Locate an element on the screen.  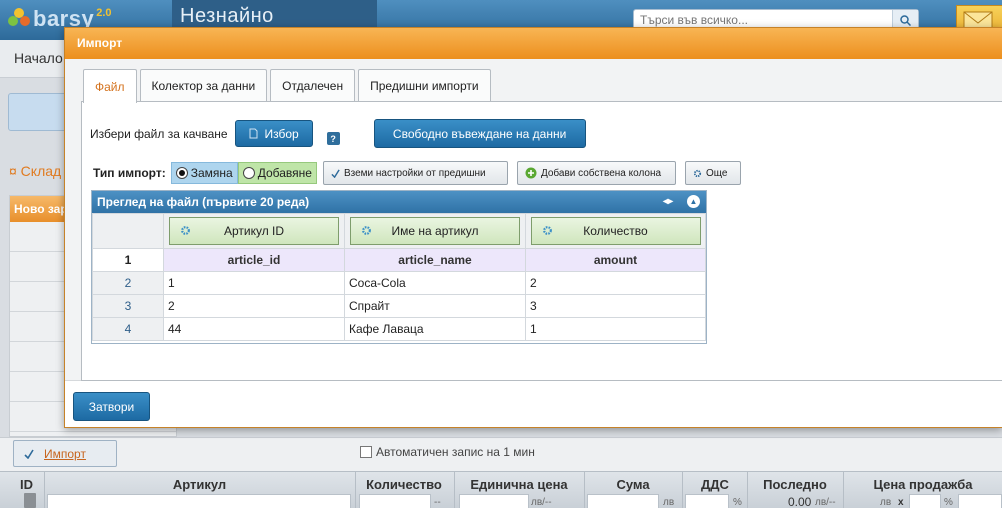
table-row: 3 2 Спрайт 3 is located at coordinates (399, 306).